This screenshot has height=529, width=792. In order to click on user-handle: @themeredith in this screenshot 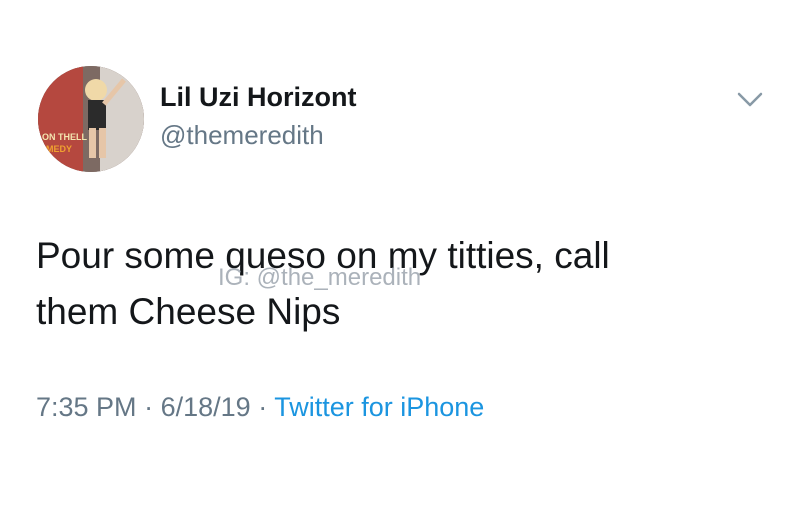, I will do `click(242, 135)`.